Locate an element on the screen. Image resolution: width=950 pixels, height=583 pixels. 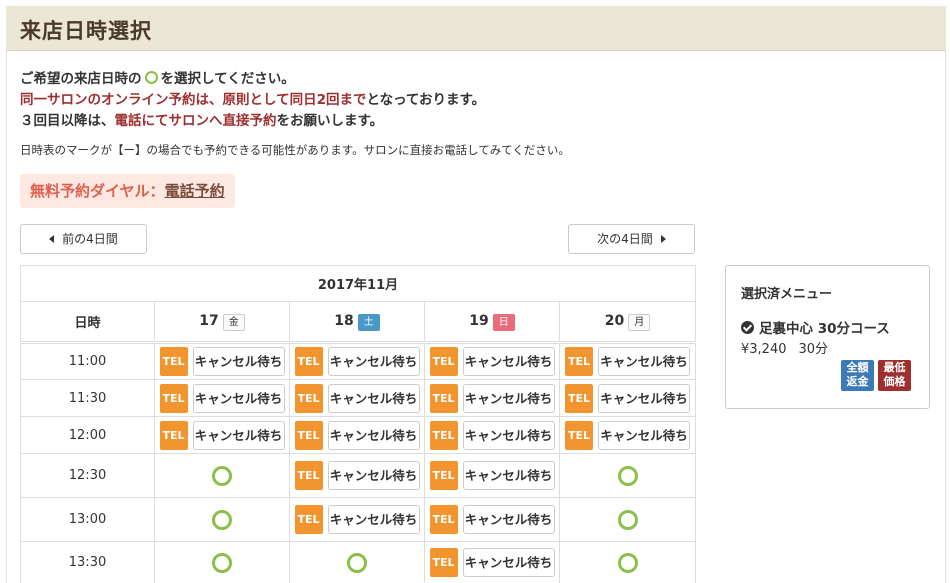
page-header: 来店日時選択 is located at coordinates (476, 28).